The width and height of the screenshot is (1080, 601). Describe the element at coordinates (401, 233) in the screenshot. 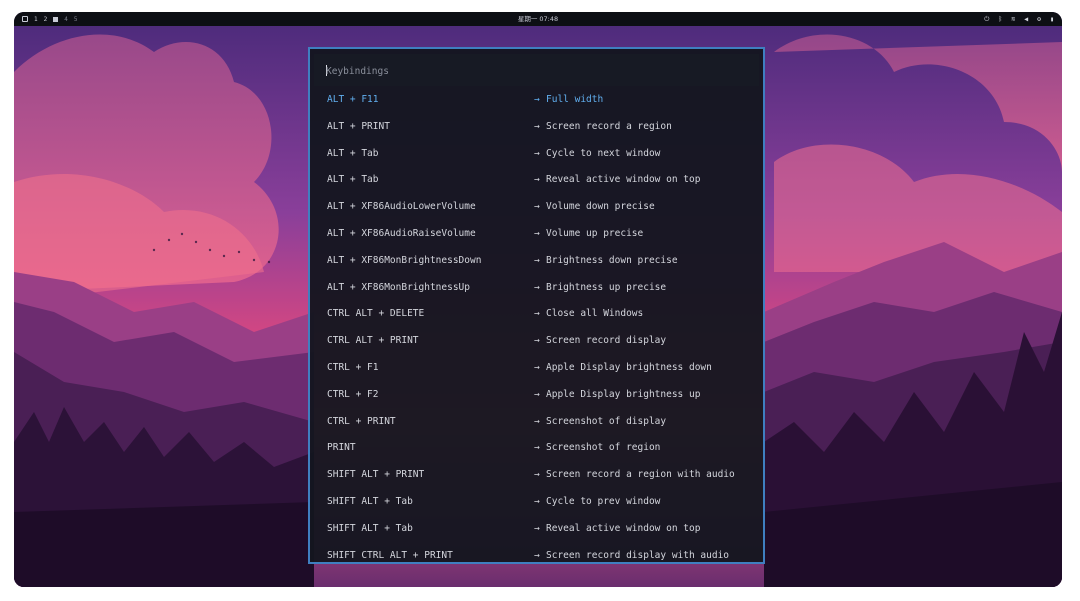

I see `keybinding-keys: ALT + XF86AudioRaiseVolume` at that location.